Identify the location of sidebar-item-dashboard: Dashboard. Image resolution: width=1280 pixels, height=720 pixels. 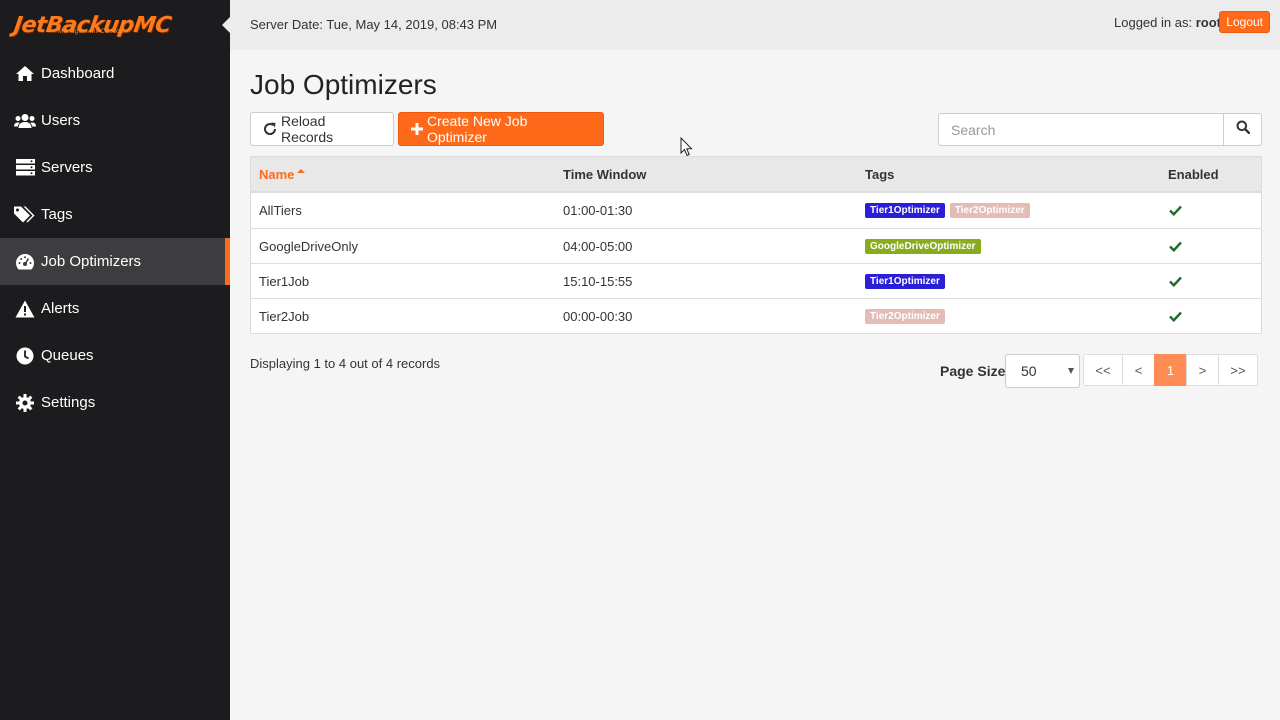
(115, 73).